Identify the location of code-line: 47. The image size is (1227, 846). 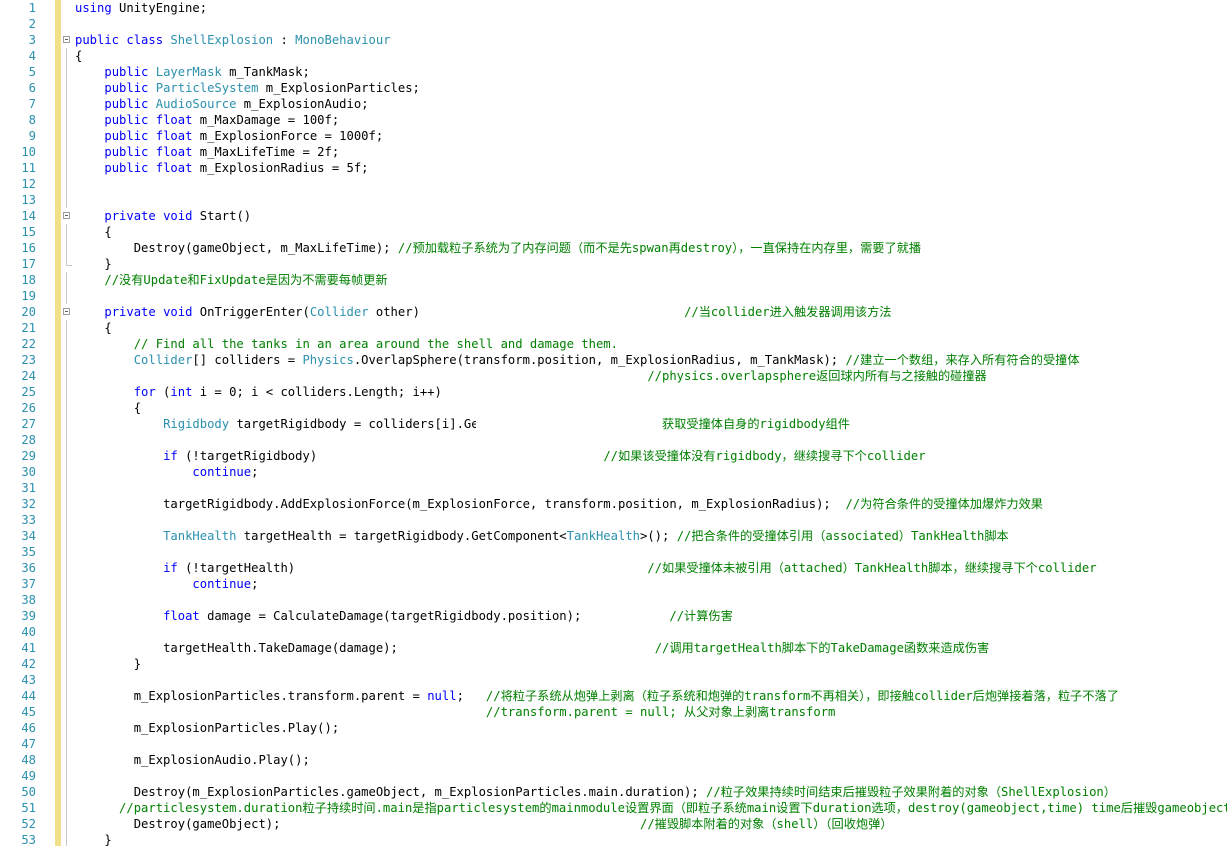
(613, 744).